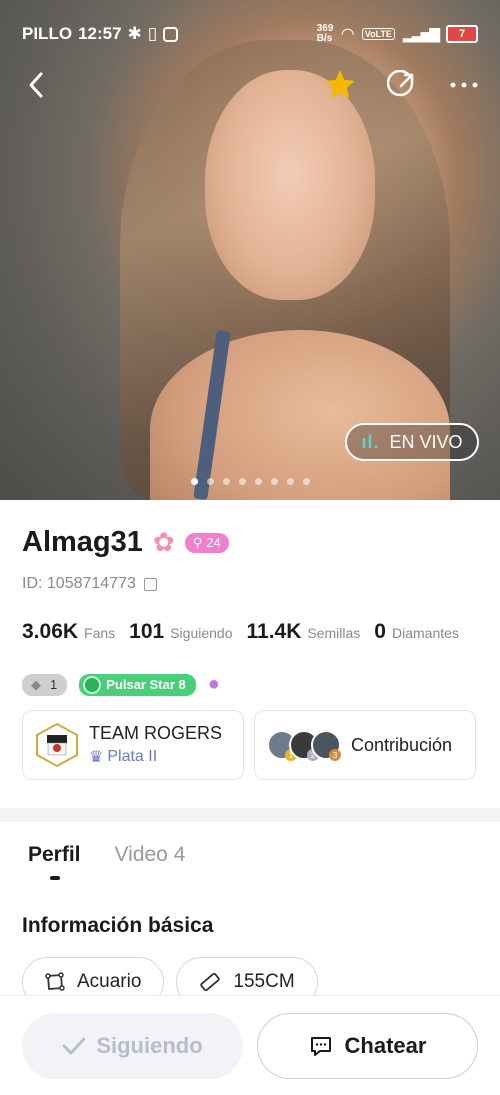 This screenshot has width=500, height=1095. I want to click on share-icon, so click(400, 83).